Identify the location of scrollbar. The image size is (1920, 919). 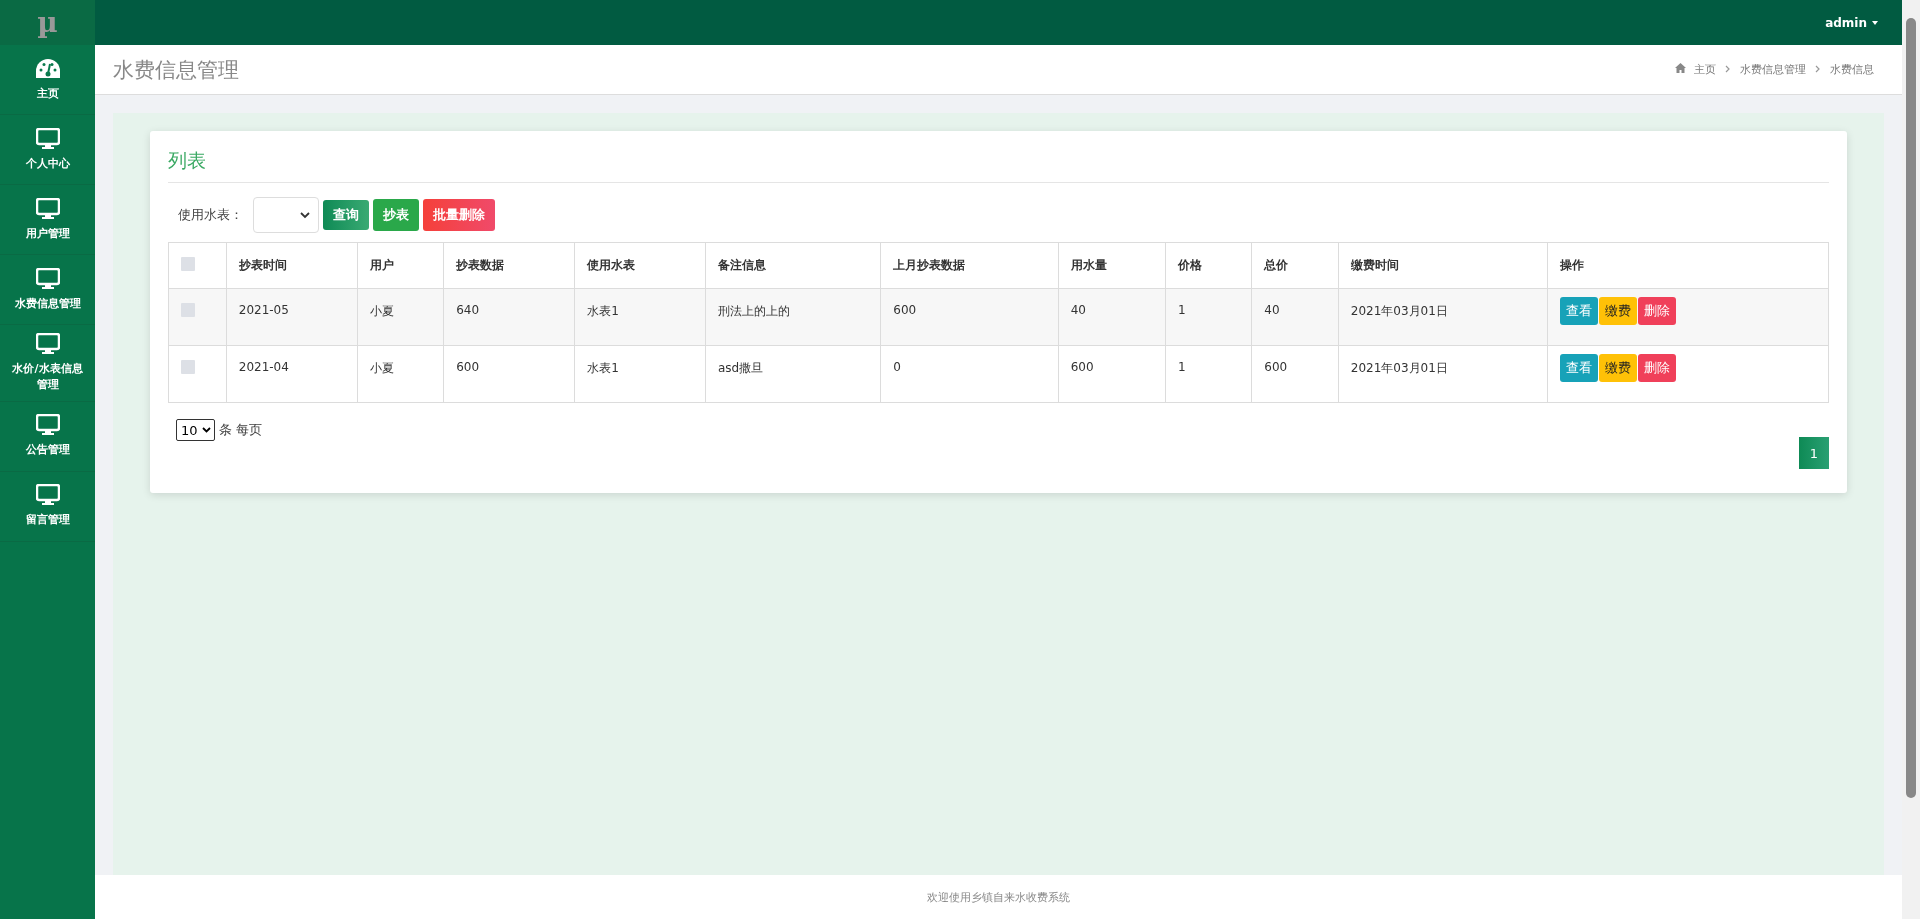
(1911, 408).